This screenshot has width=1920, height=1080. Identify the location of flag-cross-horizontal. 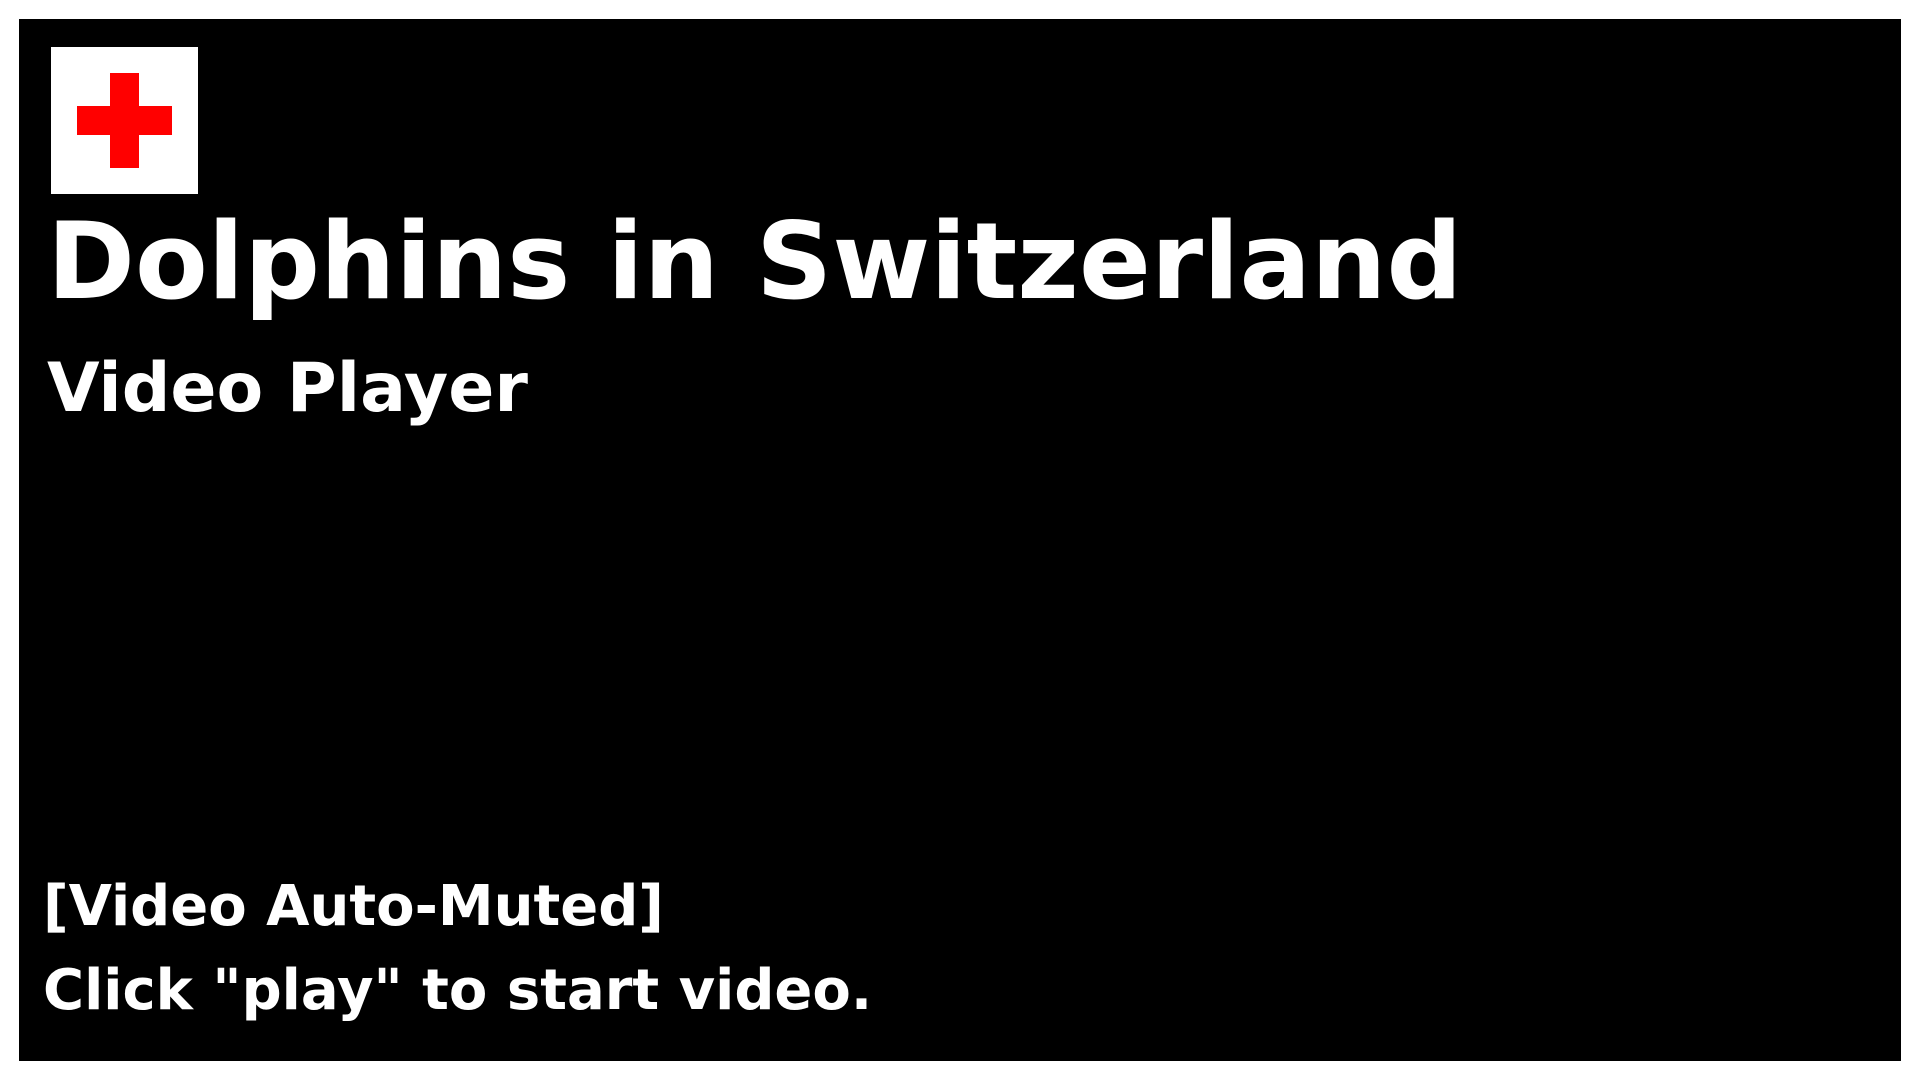
(124, 120).